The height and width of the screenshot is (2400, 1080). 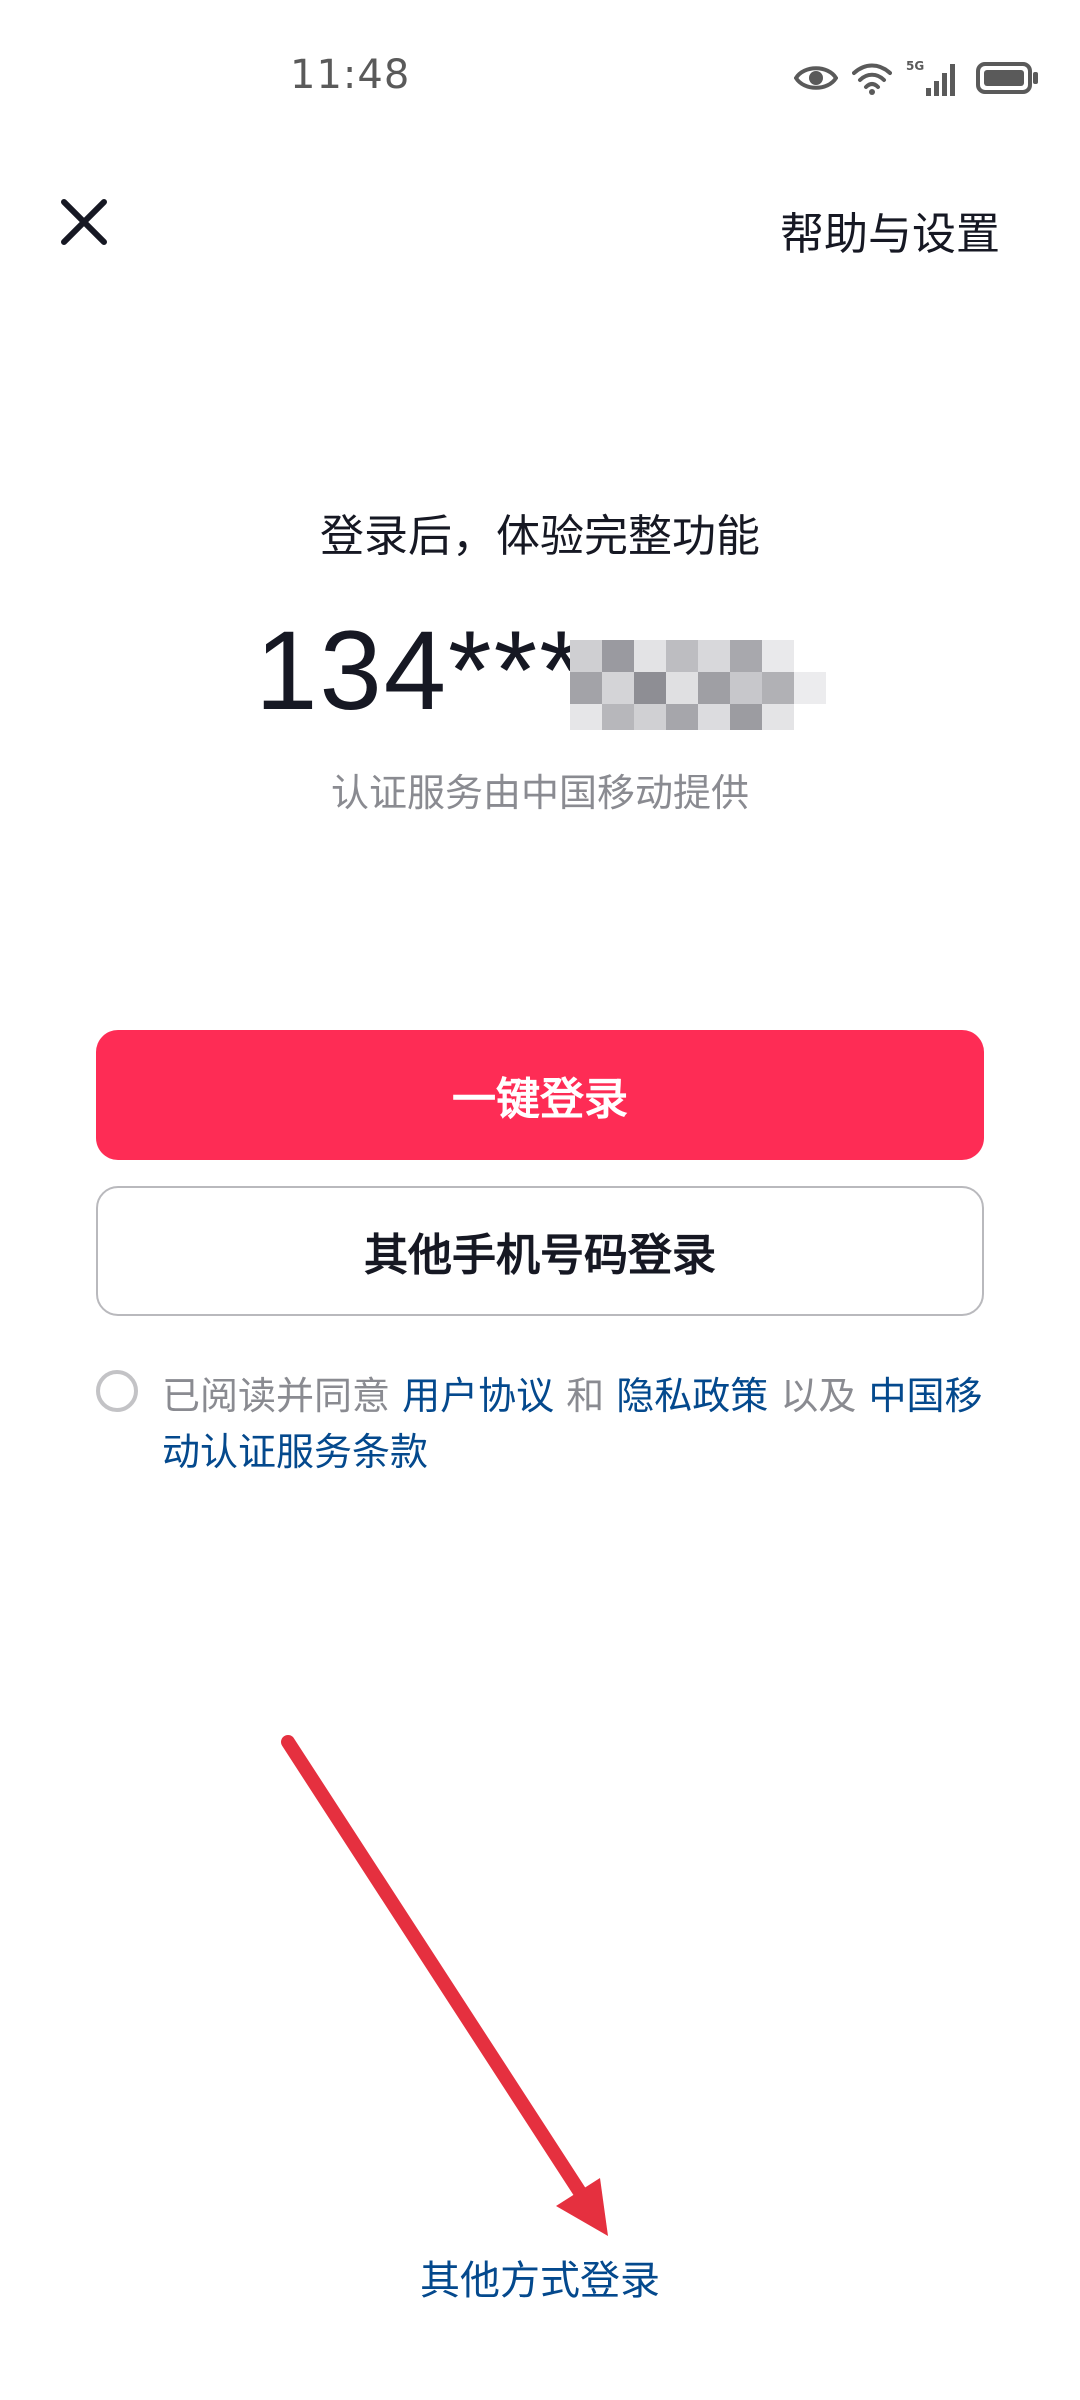 I want to click on one-click-login-button: 一键登录, so click(x=540, y=1095).